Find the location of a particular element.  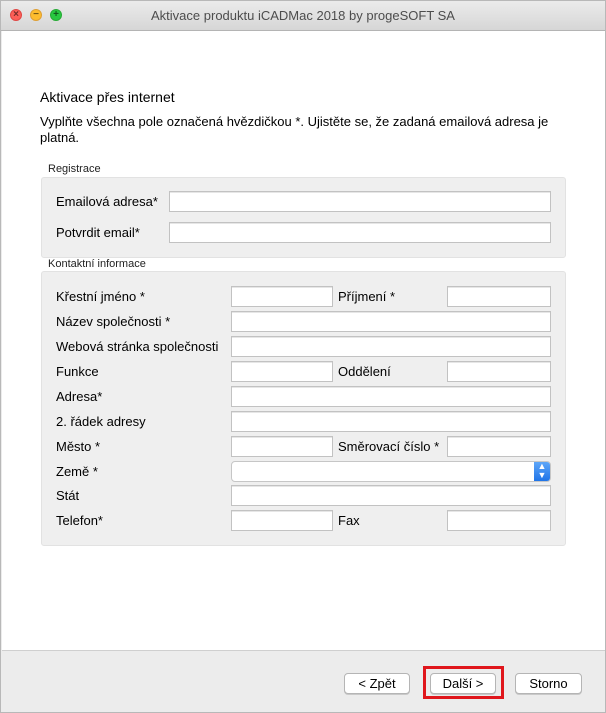

confirm-email-label: Potvrdit email* is located at coordinates (98, 232).